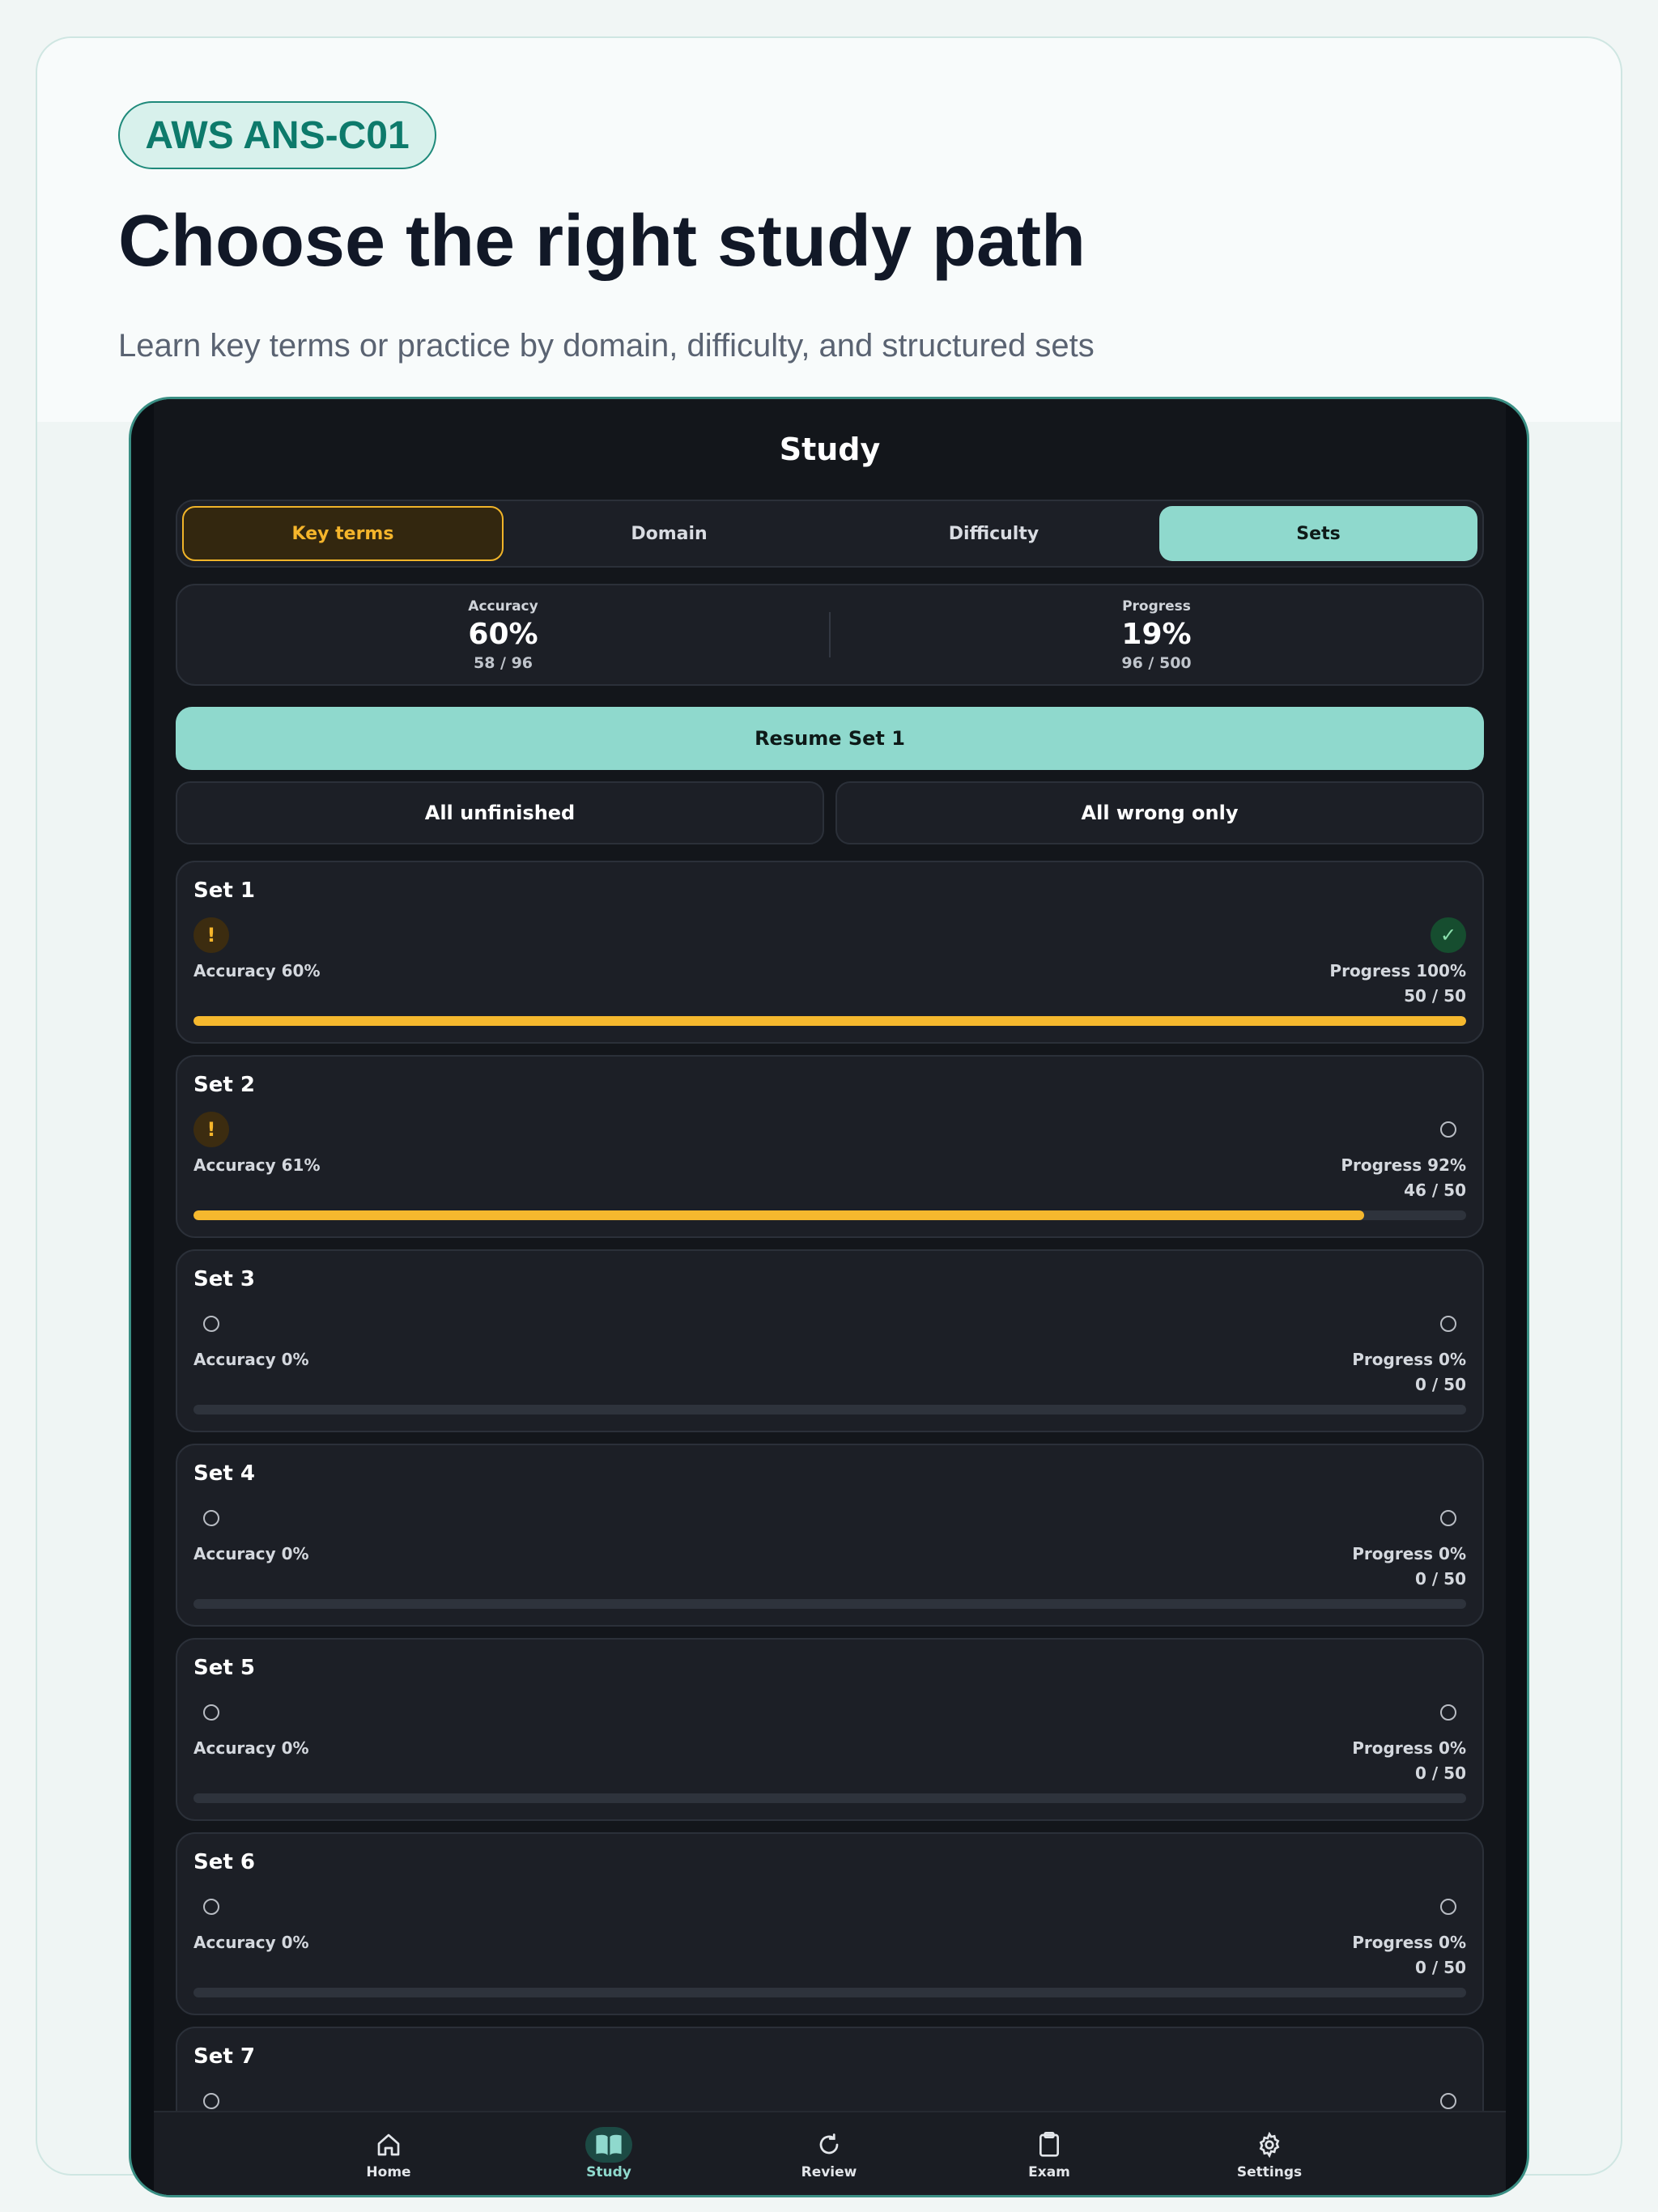 This screenshot has height=2212, width=1658. I want to click on study-tabs: Key terms Domain Difficulty Sets, so click(830, 534).